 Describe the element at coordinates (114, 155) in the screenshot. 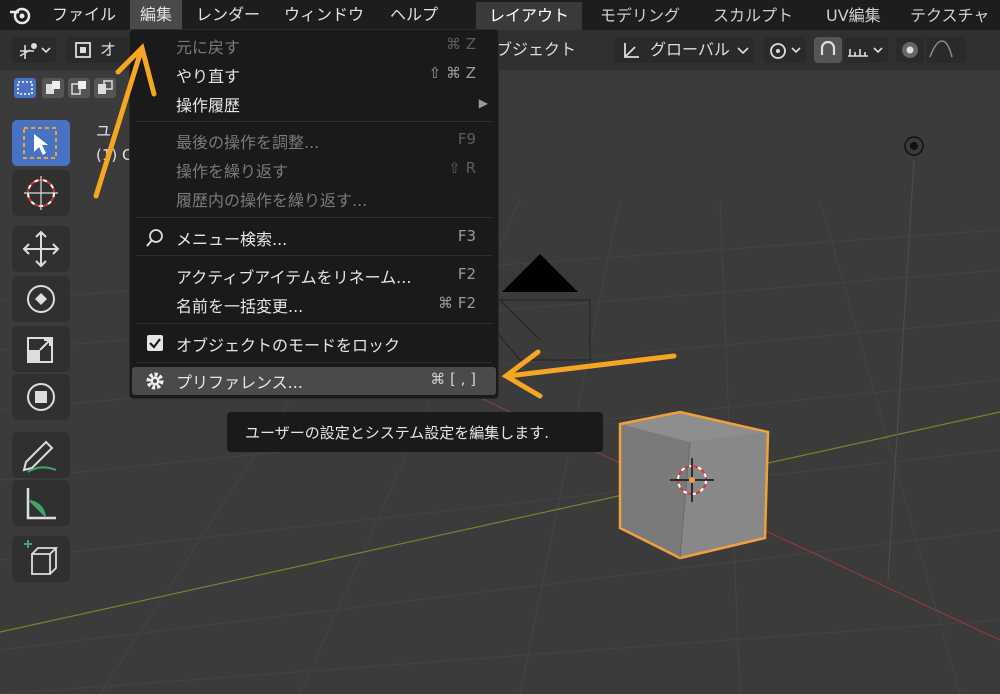

I see `collection-label: (1) C` at that location.